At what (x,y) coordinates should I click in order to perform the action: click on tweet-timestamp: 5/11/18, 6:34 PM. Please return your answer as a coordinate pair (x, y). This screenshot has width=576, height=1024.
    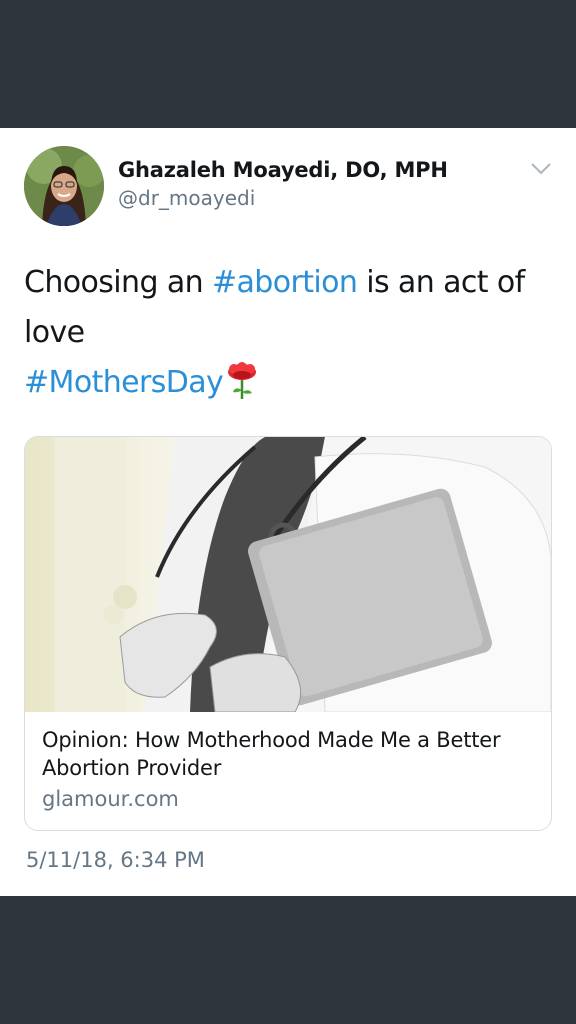
    Looking at the image, I should click on (115, 860).